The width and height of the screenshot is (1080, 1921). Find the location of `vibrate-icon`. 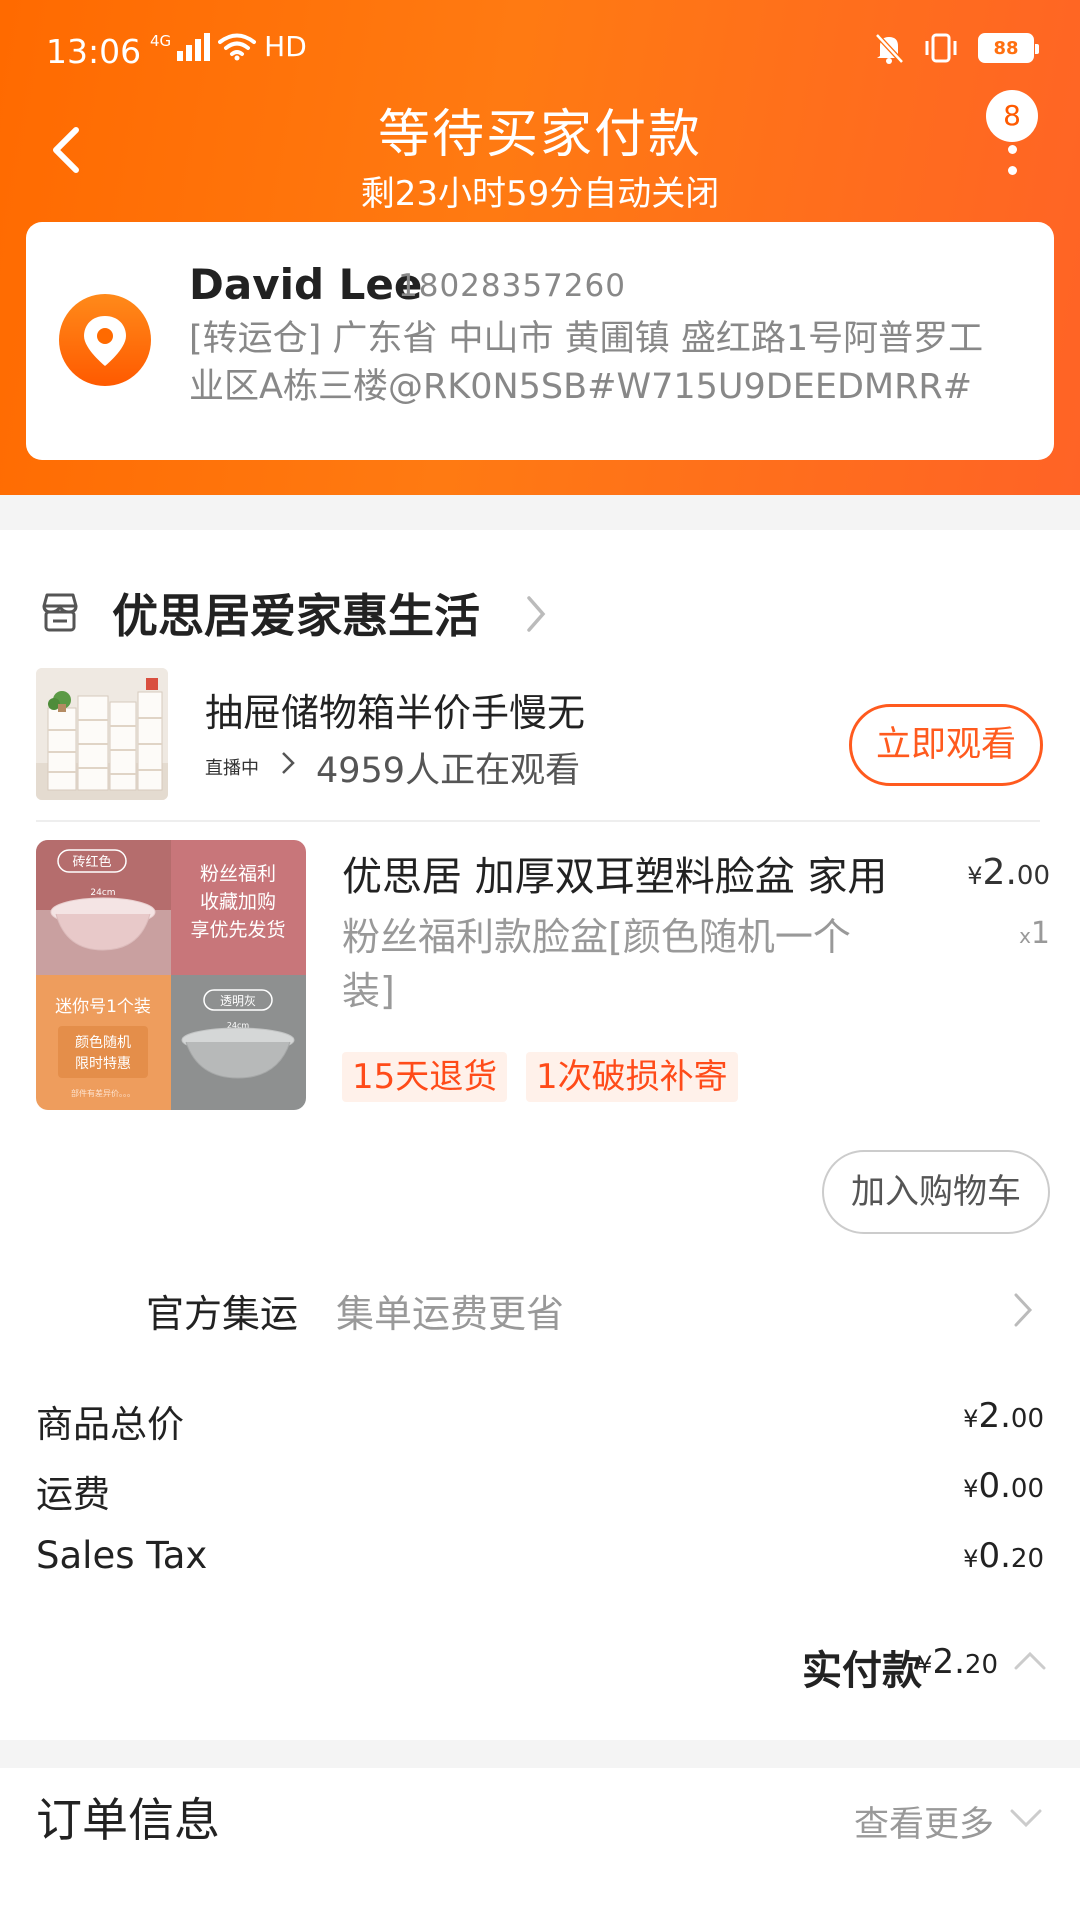

vibrate-icon is located at coordinates (941, 48).